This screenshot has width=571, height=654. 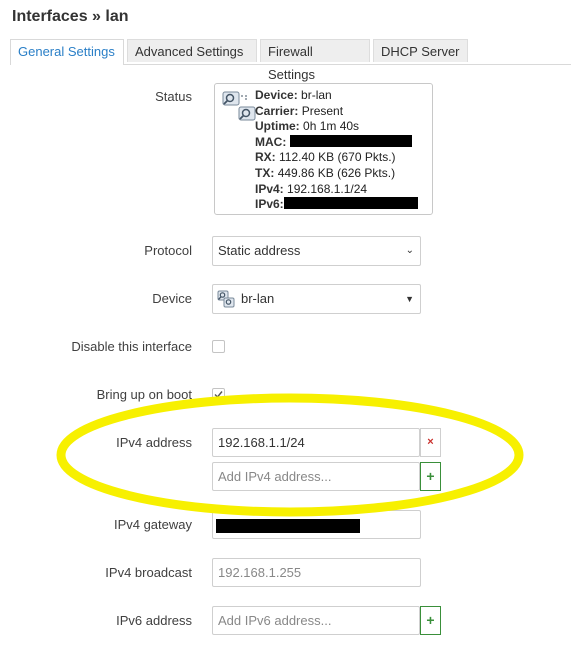 What do you see at coordinates (239, 106) in the screenshot?
I see `network-device-icon` at bounding box center [239, 106].